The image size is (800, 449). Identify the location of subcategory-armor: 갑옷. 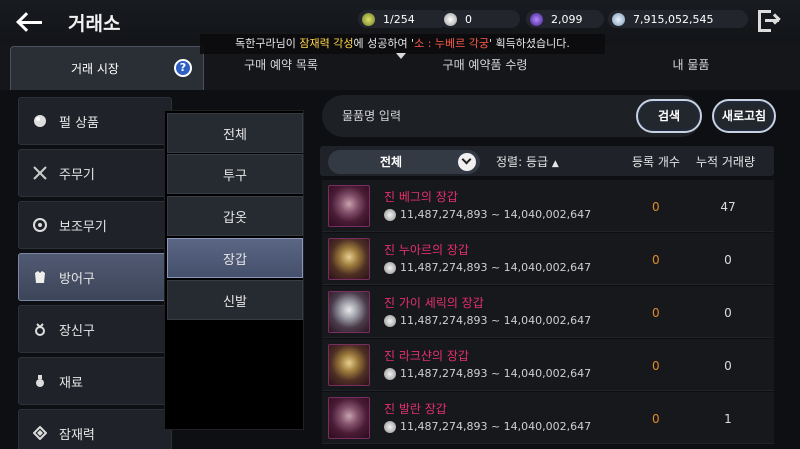
(235, 216).